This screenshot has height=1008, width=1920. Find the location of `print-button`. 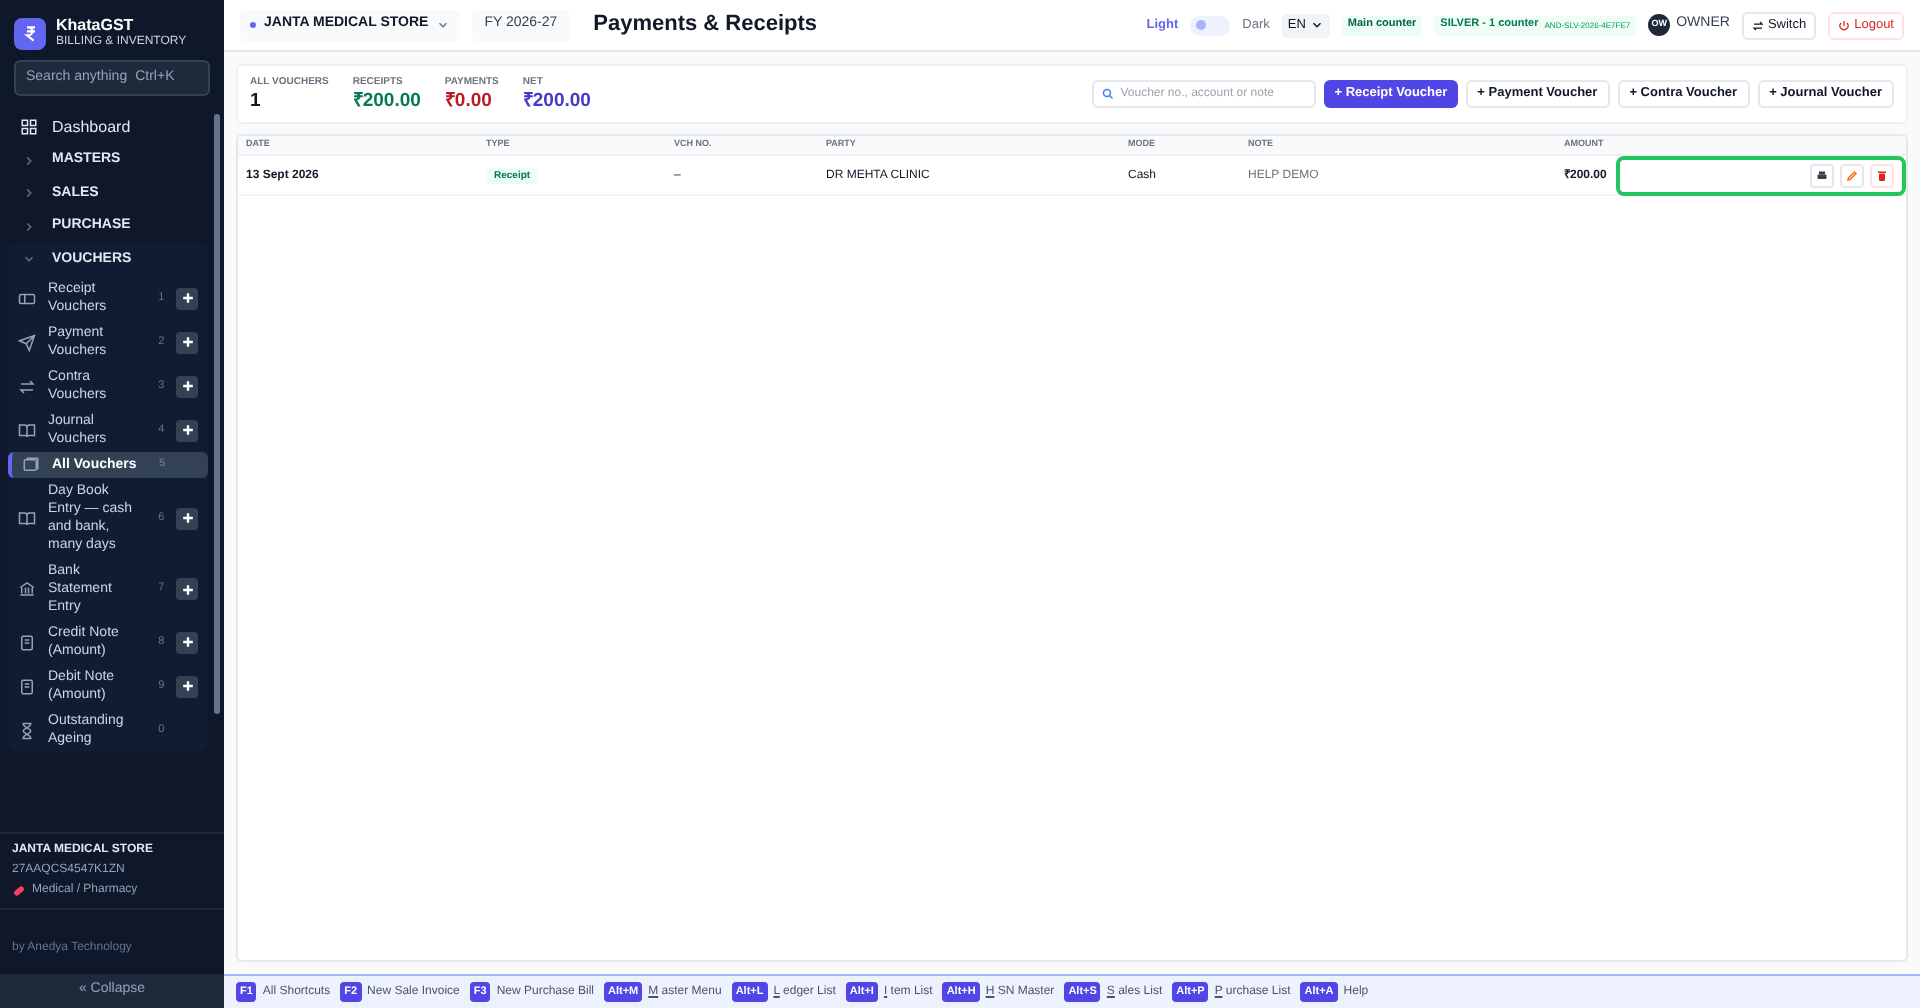

print-button is located at coordinates (1822, 176).